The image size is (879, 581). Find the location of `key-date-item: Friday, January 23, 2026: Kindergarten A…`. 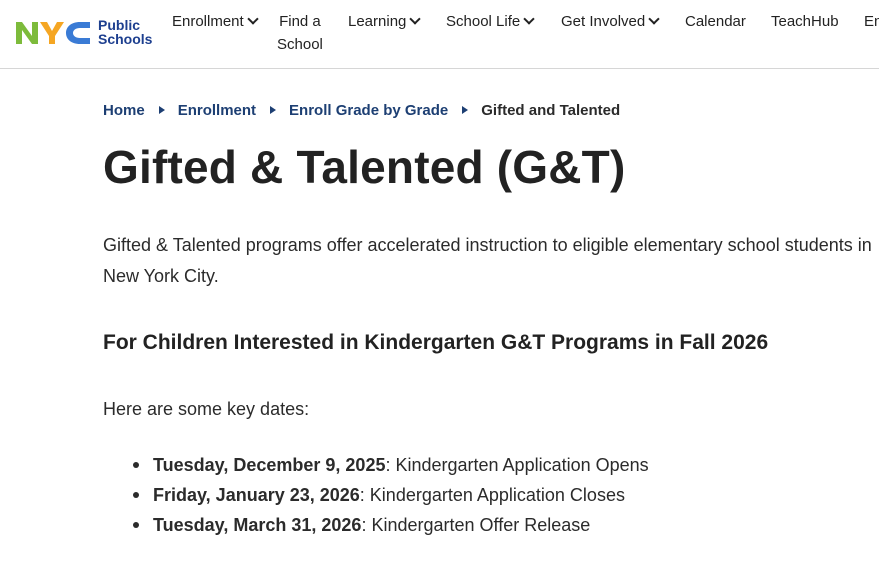

key-date-item: Friday, January 23, 2026: Kindergarten A… is located at coordinates (503, 495).